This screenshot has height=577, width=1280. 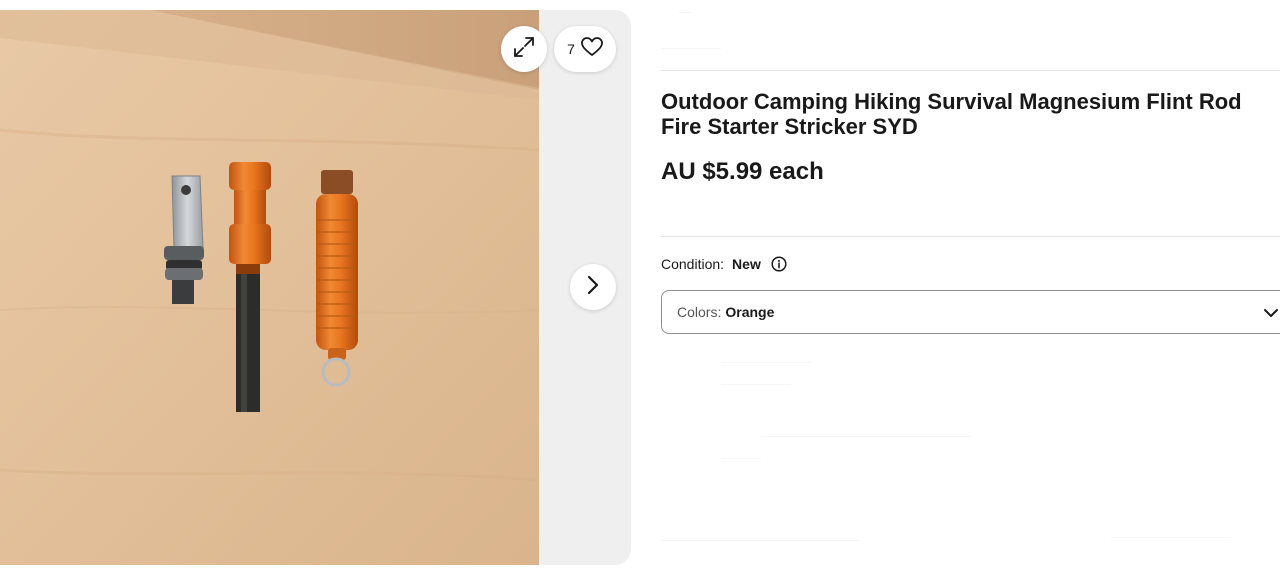 What do you see at coordinates (699, 312) in the screenshot?
I see `colors-select-label: Colors:` at bounding box center [699, 312].